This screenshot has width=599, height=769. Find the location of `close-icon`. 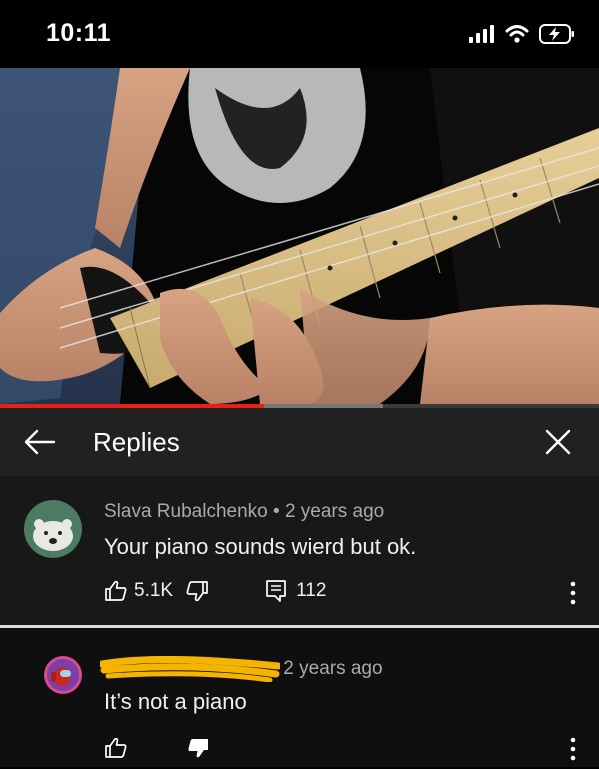

close-icon is located at coordinates (558, 442).